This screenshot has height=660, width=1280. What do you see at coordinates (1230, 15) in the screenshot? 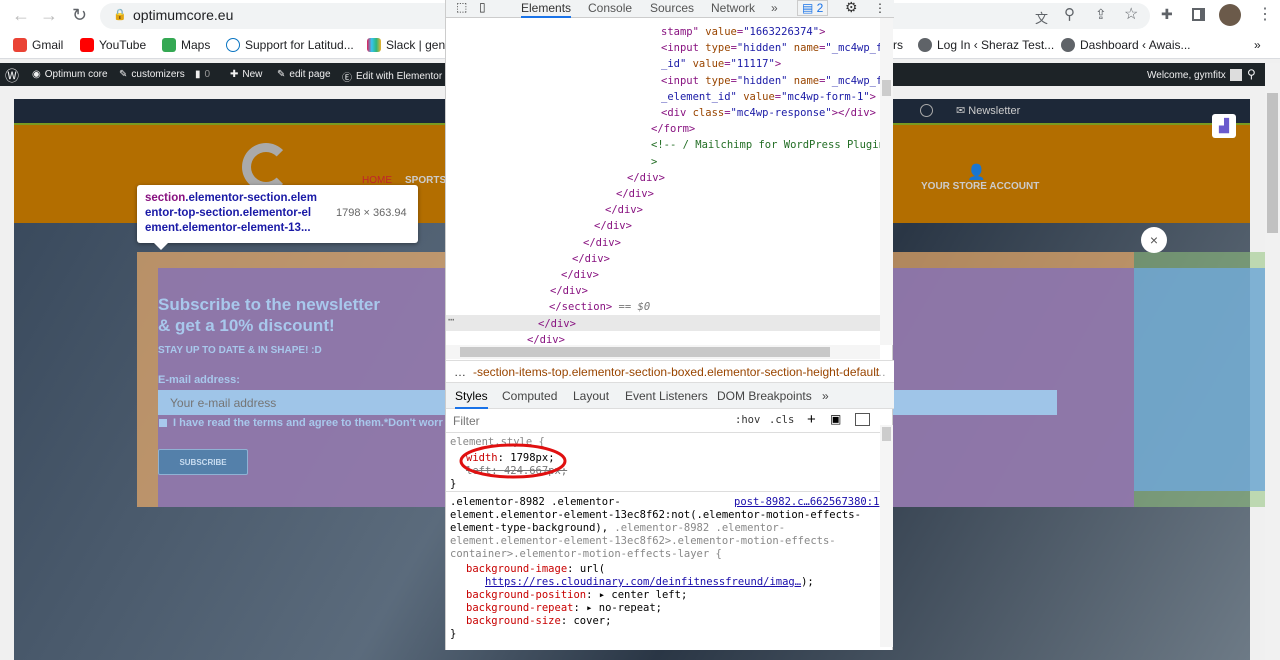
I see `profile-avatar` at bounding box center [1230, 15].